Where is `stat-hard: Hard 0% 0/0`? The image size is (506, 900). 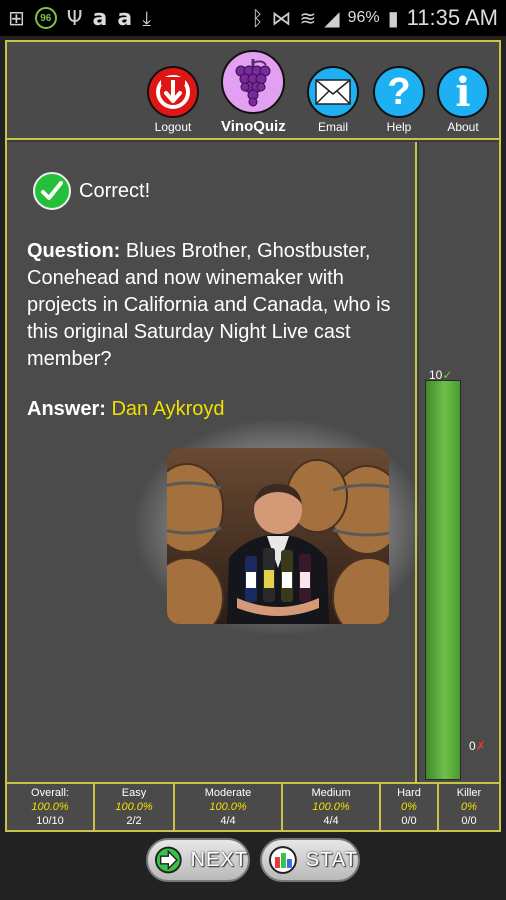
stat-hard: Hard 0% 0/0 is located at coordinates (410, 807).